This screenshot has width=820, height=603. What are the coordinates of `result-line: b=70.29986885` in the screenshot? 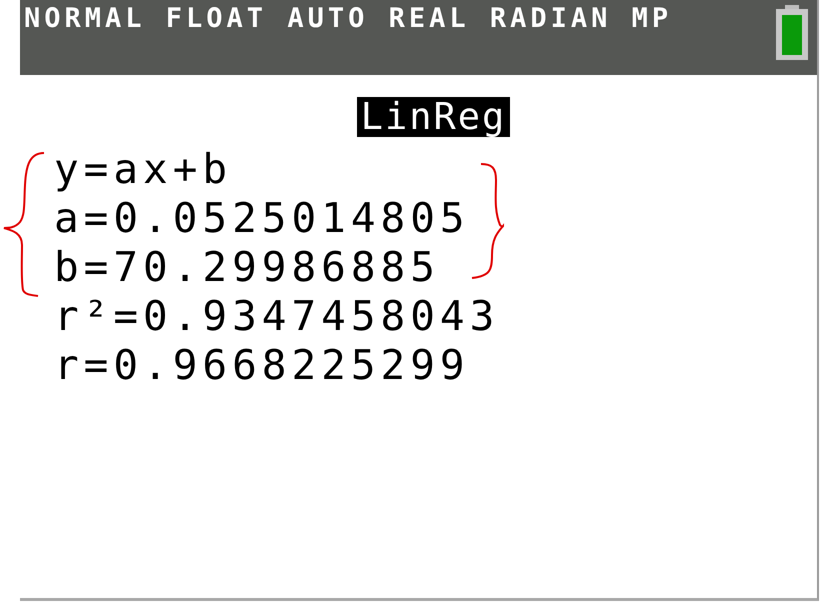 It's located at (247, 267).